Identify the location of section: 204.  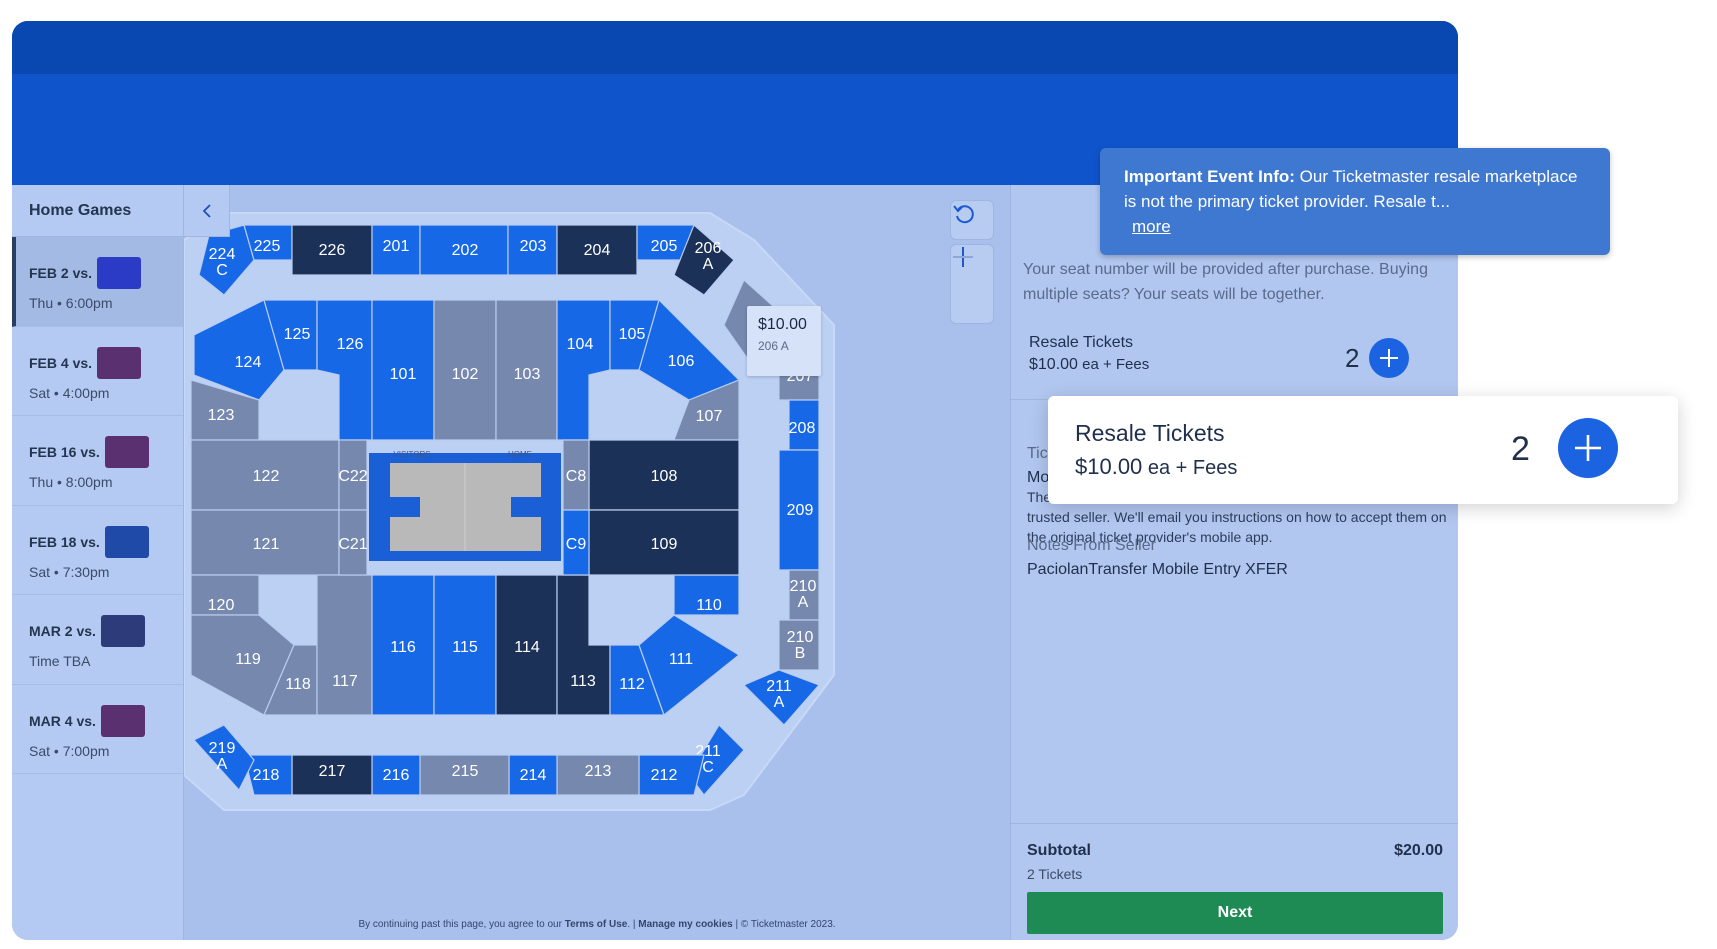
(597, 250).